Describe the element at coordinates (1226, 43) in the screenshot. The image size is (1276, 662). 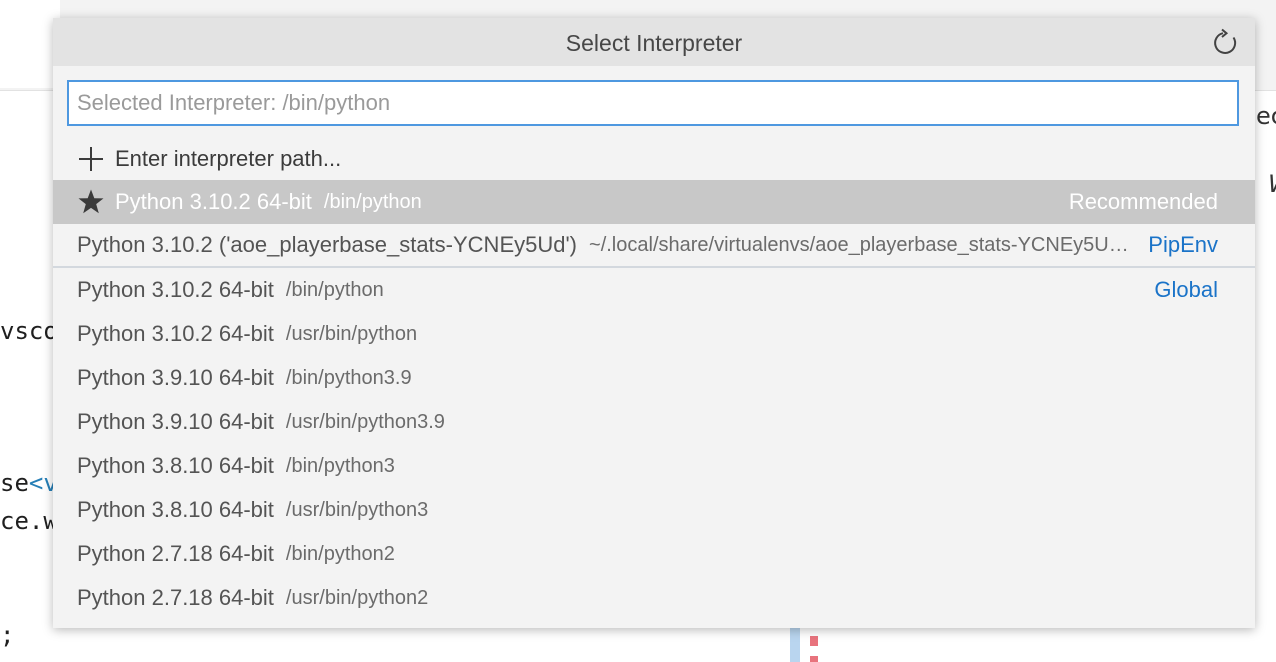
I see `refresh-icon` at that location.